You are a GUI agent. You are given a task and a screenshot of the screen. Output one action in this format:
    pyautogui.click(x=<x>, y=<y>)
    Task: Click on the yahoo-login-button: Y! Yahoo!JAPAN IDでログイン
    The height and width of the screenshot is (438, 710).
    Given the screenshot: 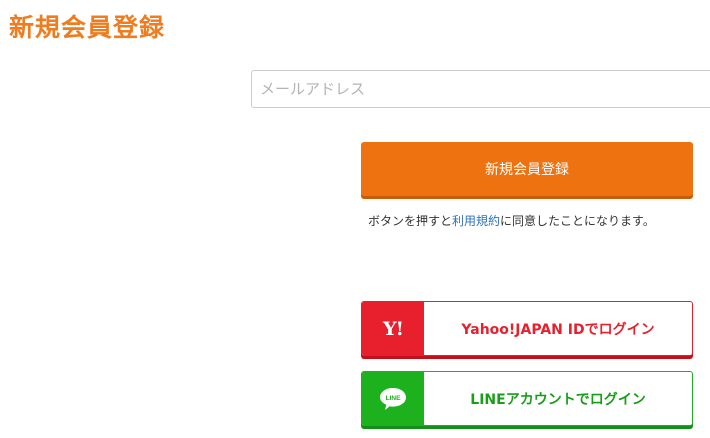 What is the action you would take?
    pyautogui.click(x=527, y=328)
    